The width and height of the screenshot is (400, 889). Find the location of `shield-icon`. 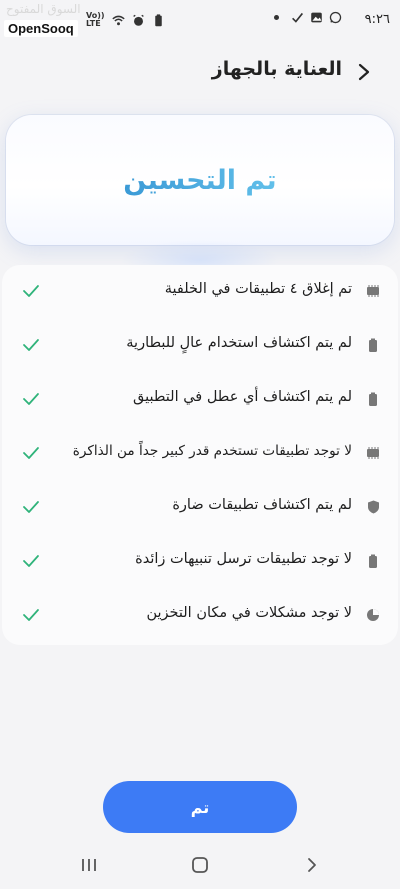

shield-icon is located at coordinates (373, 507).